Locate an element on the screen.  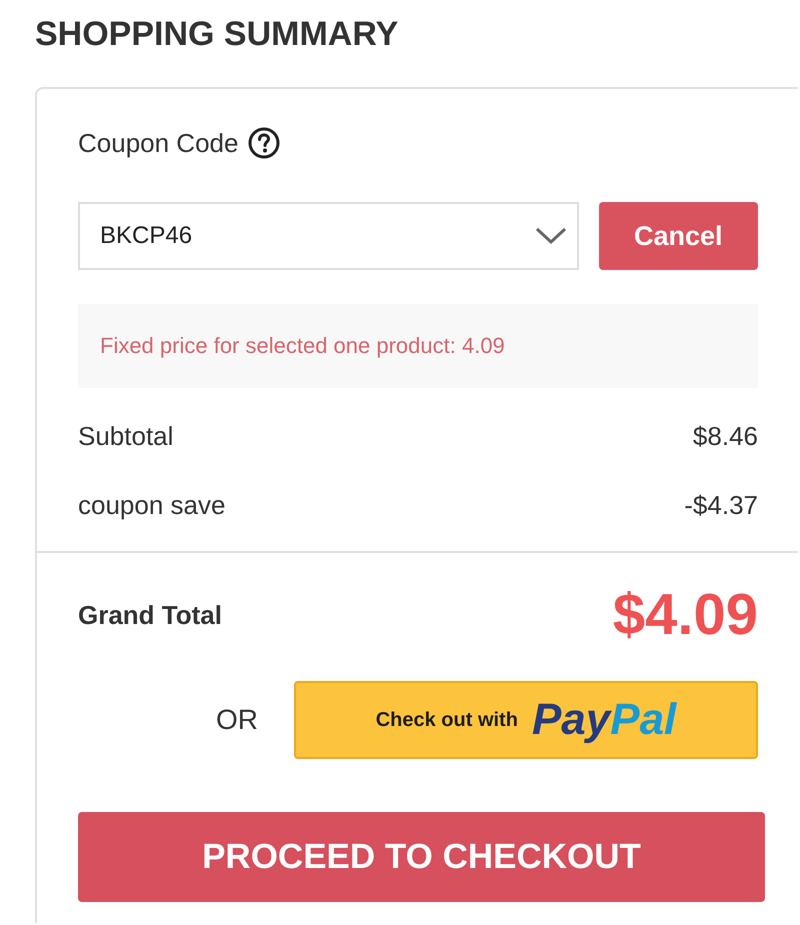
help-icon is located at coordinates (264, 143).